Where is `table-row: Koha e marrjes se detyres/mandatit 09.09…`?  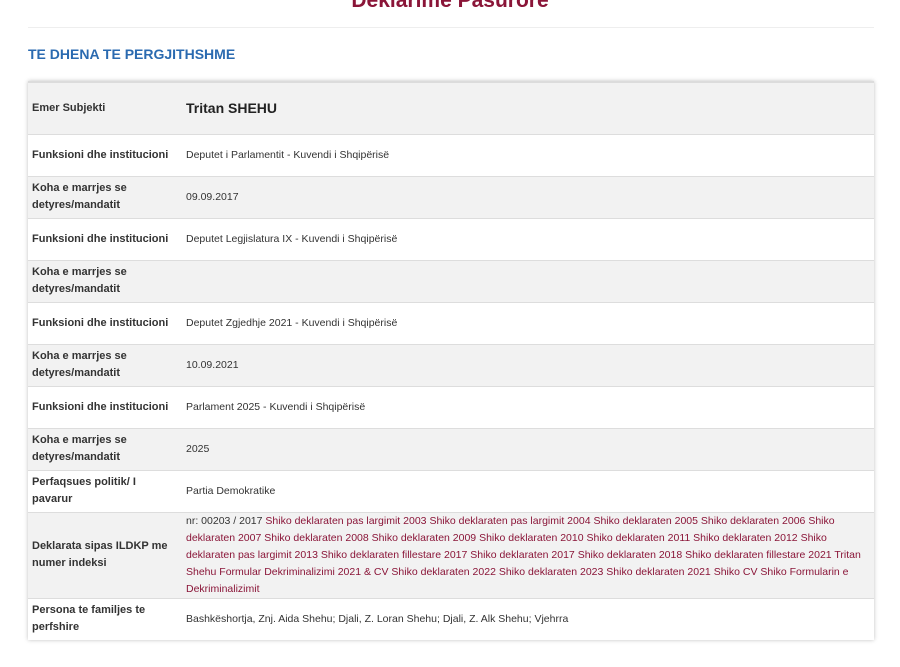
table-row: Koha e marrjes se detyres/mandatit 09.09… is located at coordinates (451, 197).